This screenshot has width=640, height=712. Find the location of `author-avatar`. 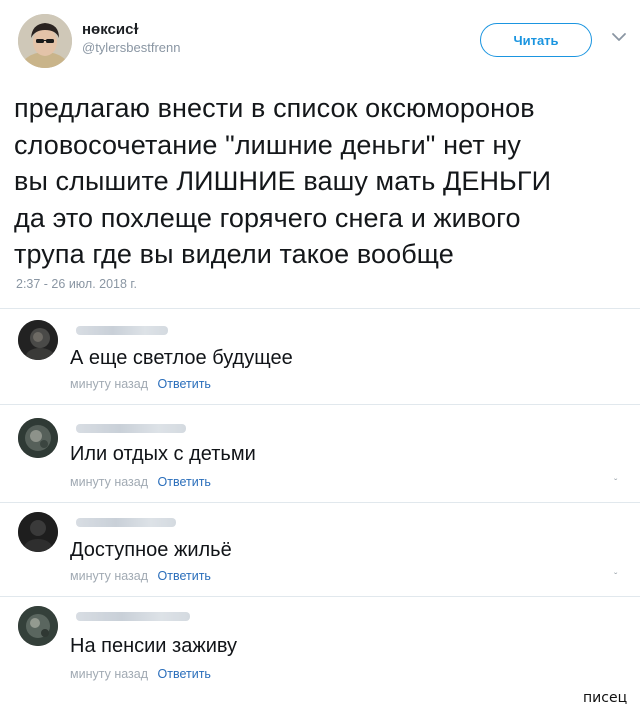

author-avatar is located at coordinates (45, 41).